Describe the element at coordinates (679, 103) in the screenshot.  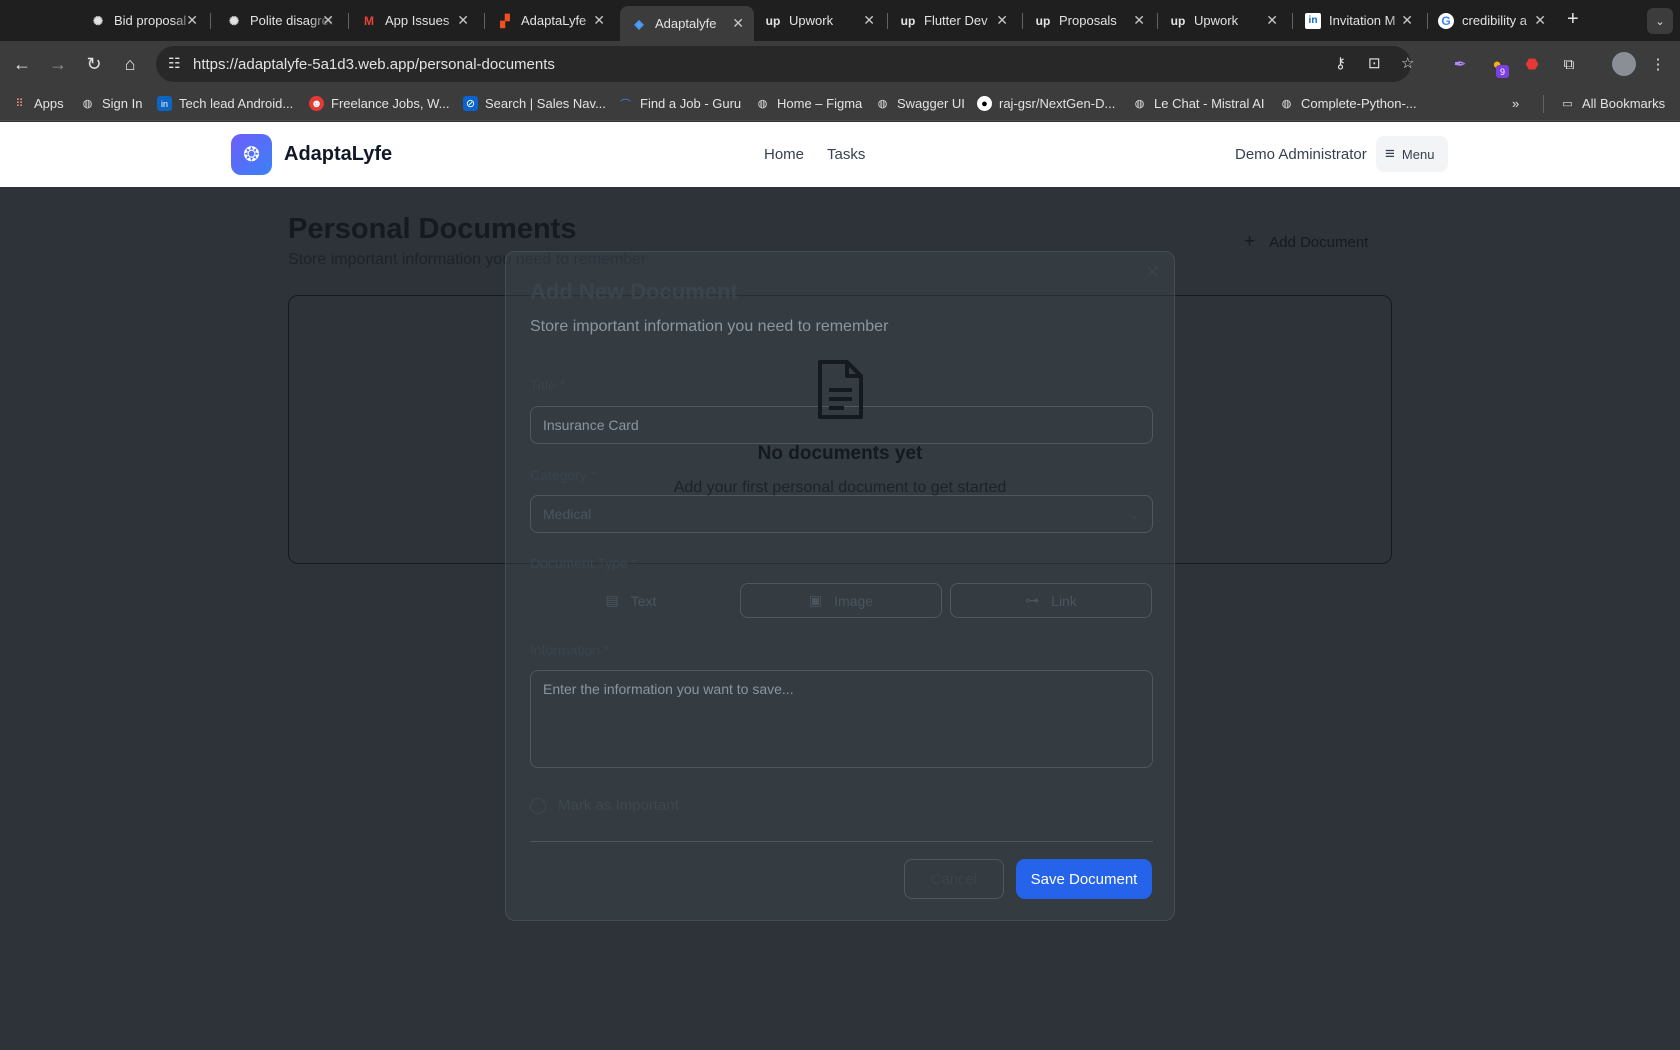
I see `bookmark-item: ⌒ Find a Job - Guru` at that location.